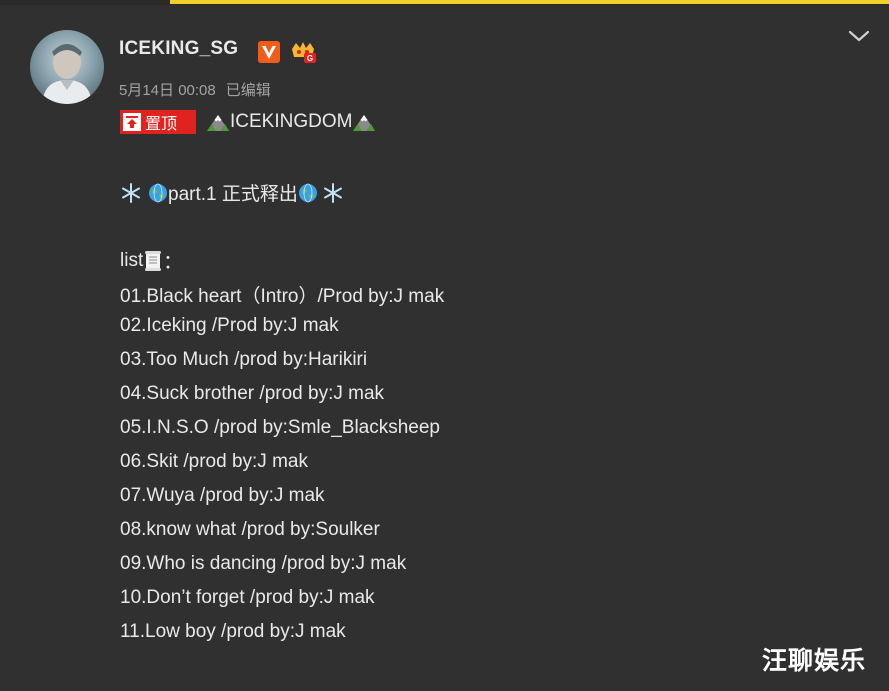  What do you see at coordinates (173, 262) in the screenshot?
I see `list-colon: ：` at bounding box center [173, 262].